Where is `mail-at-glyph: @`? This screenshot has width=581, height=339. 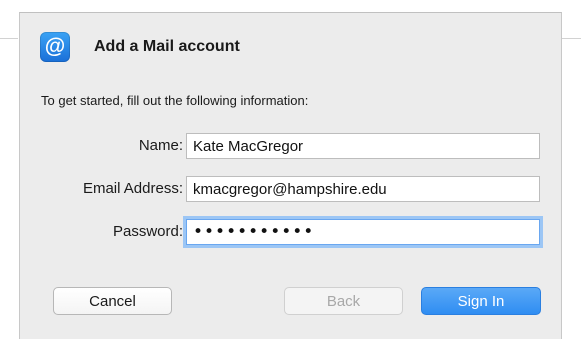
mail-at-glyph: @ is located at coordinates (55, 46).